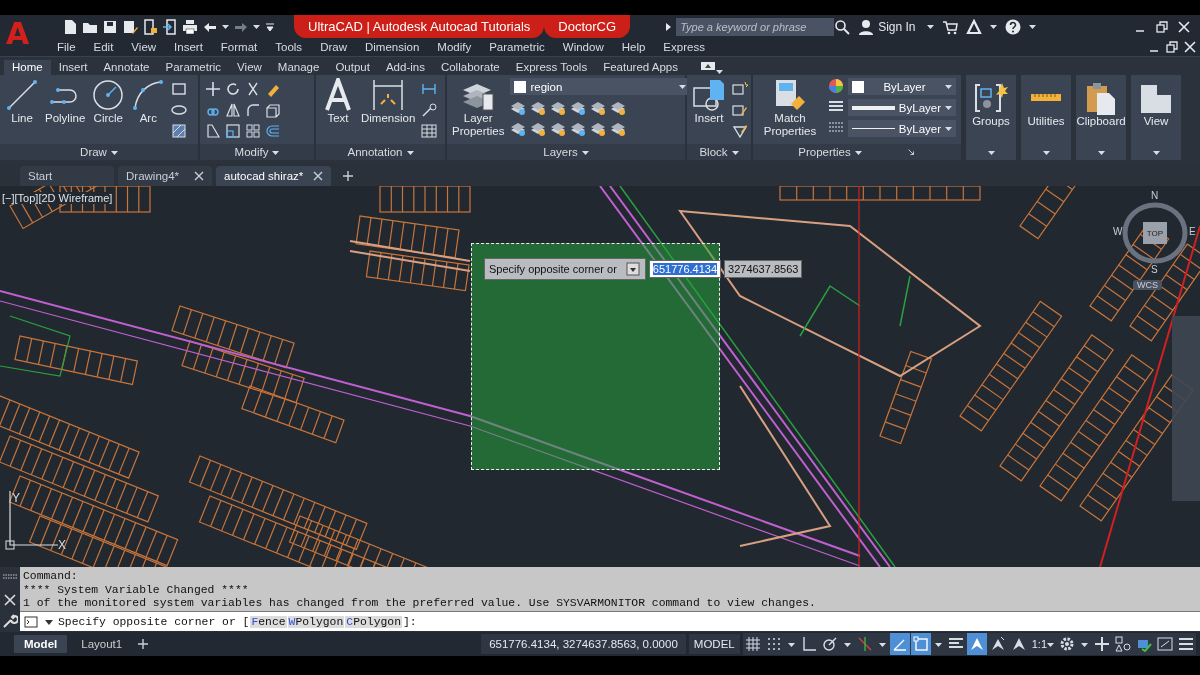 Image resolution: width=1200 pixels, height=675 pixels. Describe the element at coordinates (1067, 644) in the screenshot. I see `settings-icon` at that location.